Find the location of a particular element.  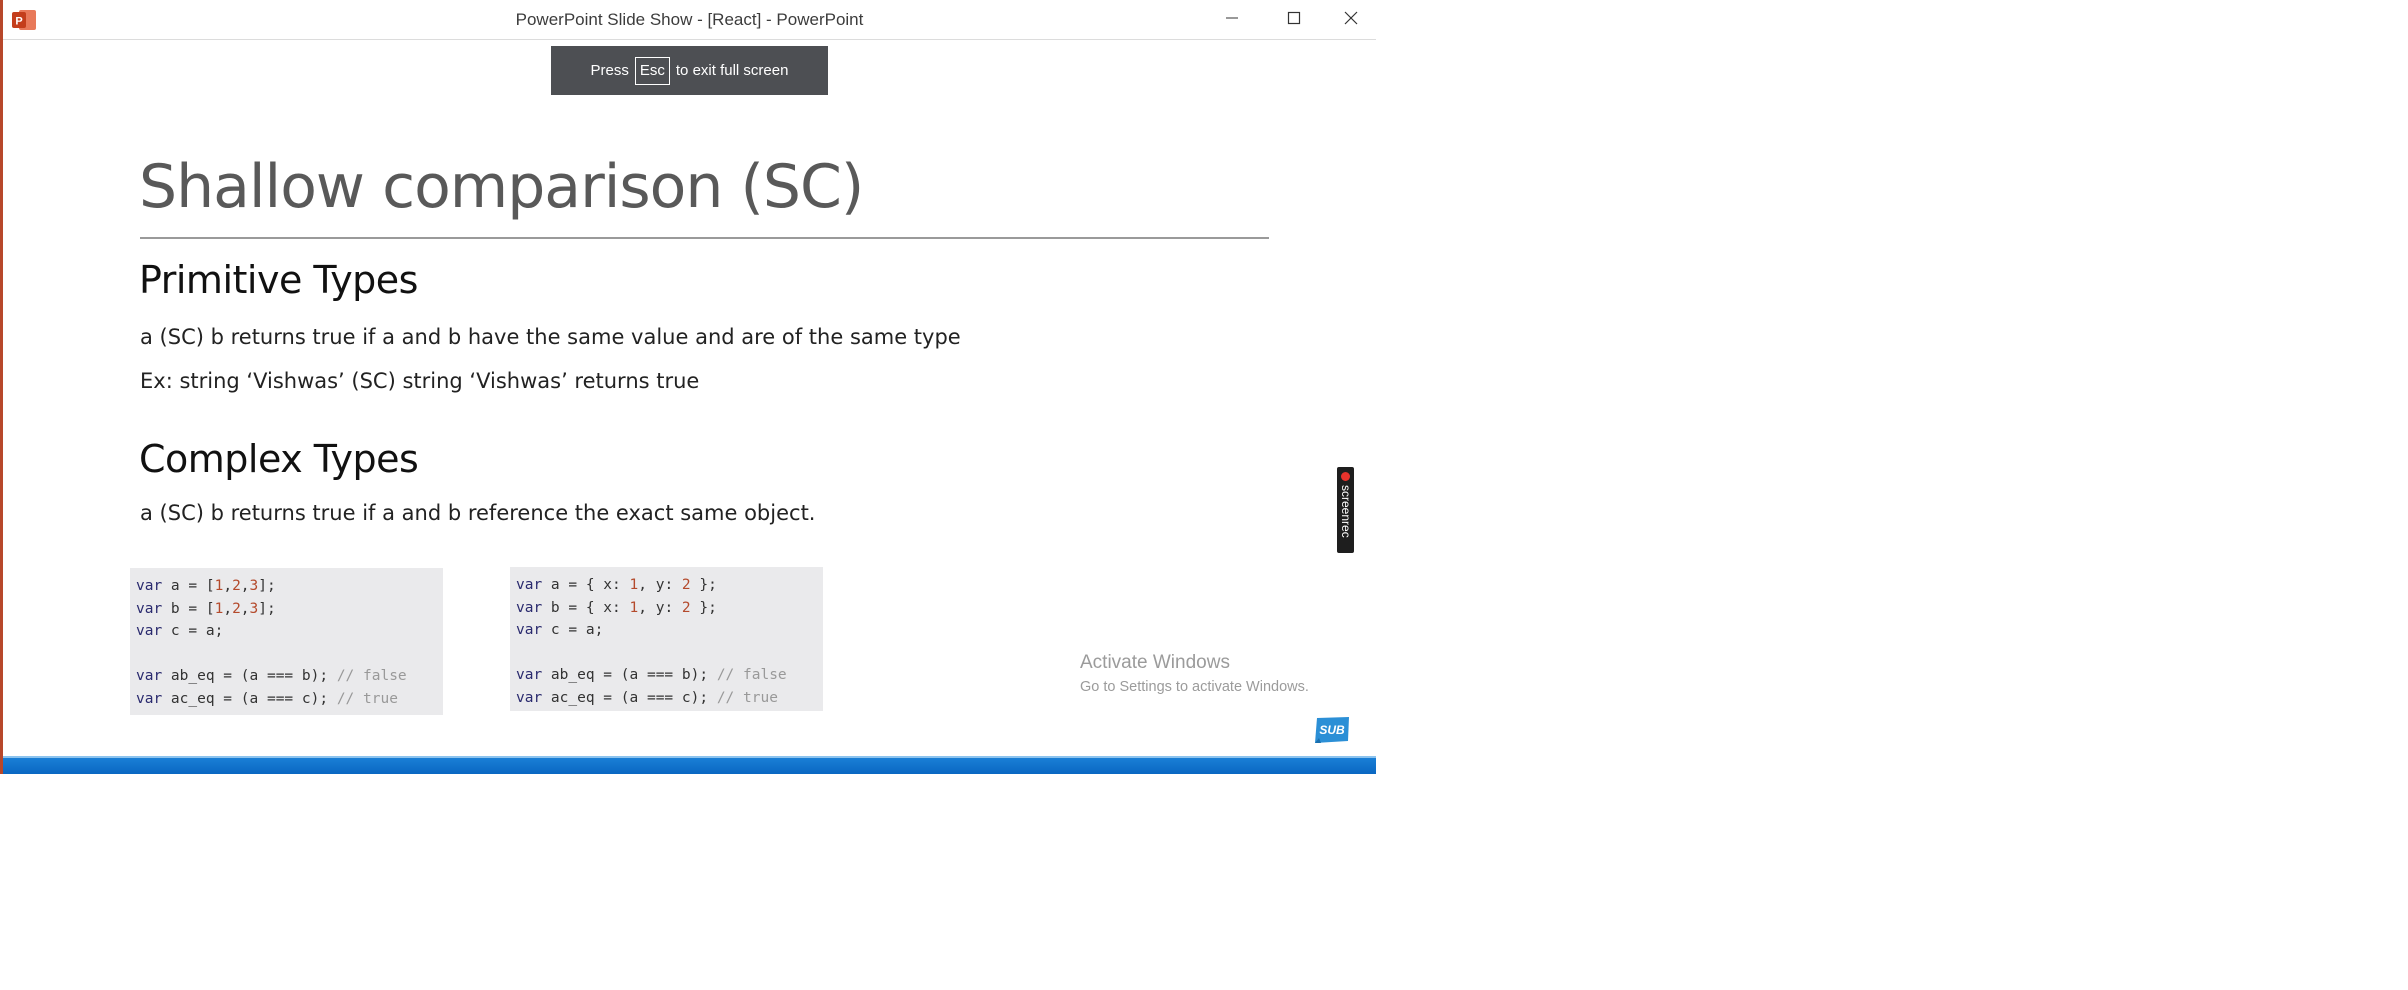

slide-title: Shallow comparison (SC) is located at coordinates (501, 187).